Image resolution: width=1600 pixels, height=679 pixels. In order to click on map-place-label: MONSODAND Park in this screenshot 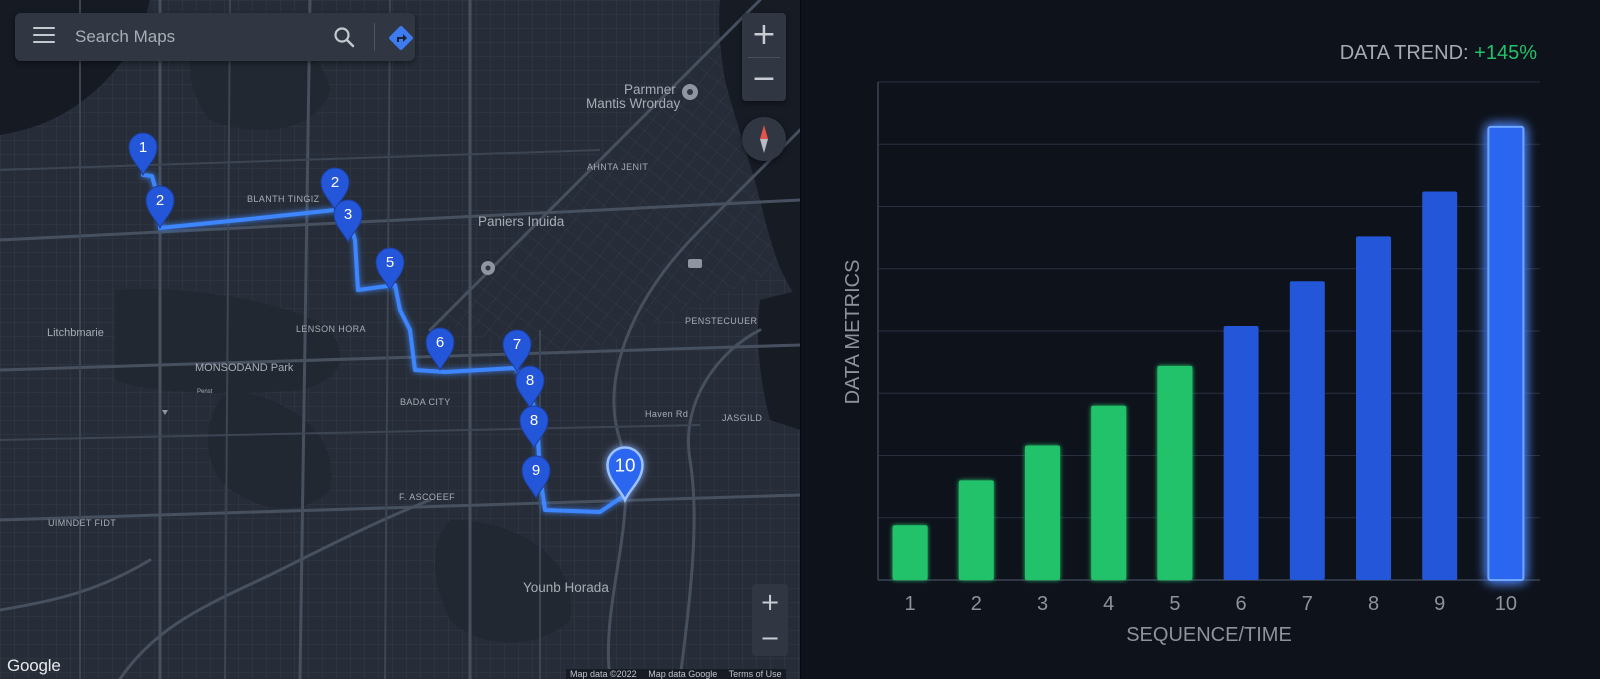, I will do `click(244, 368)`.